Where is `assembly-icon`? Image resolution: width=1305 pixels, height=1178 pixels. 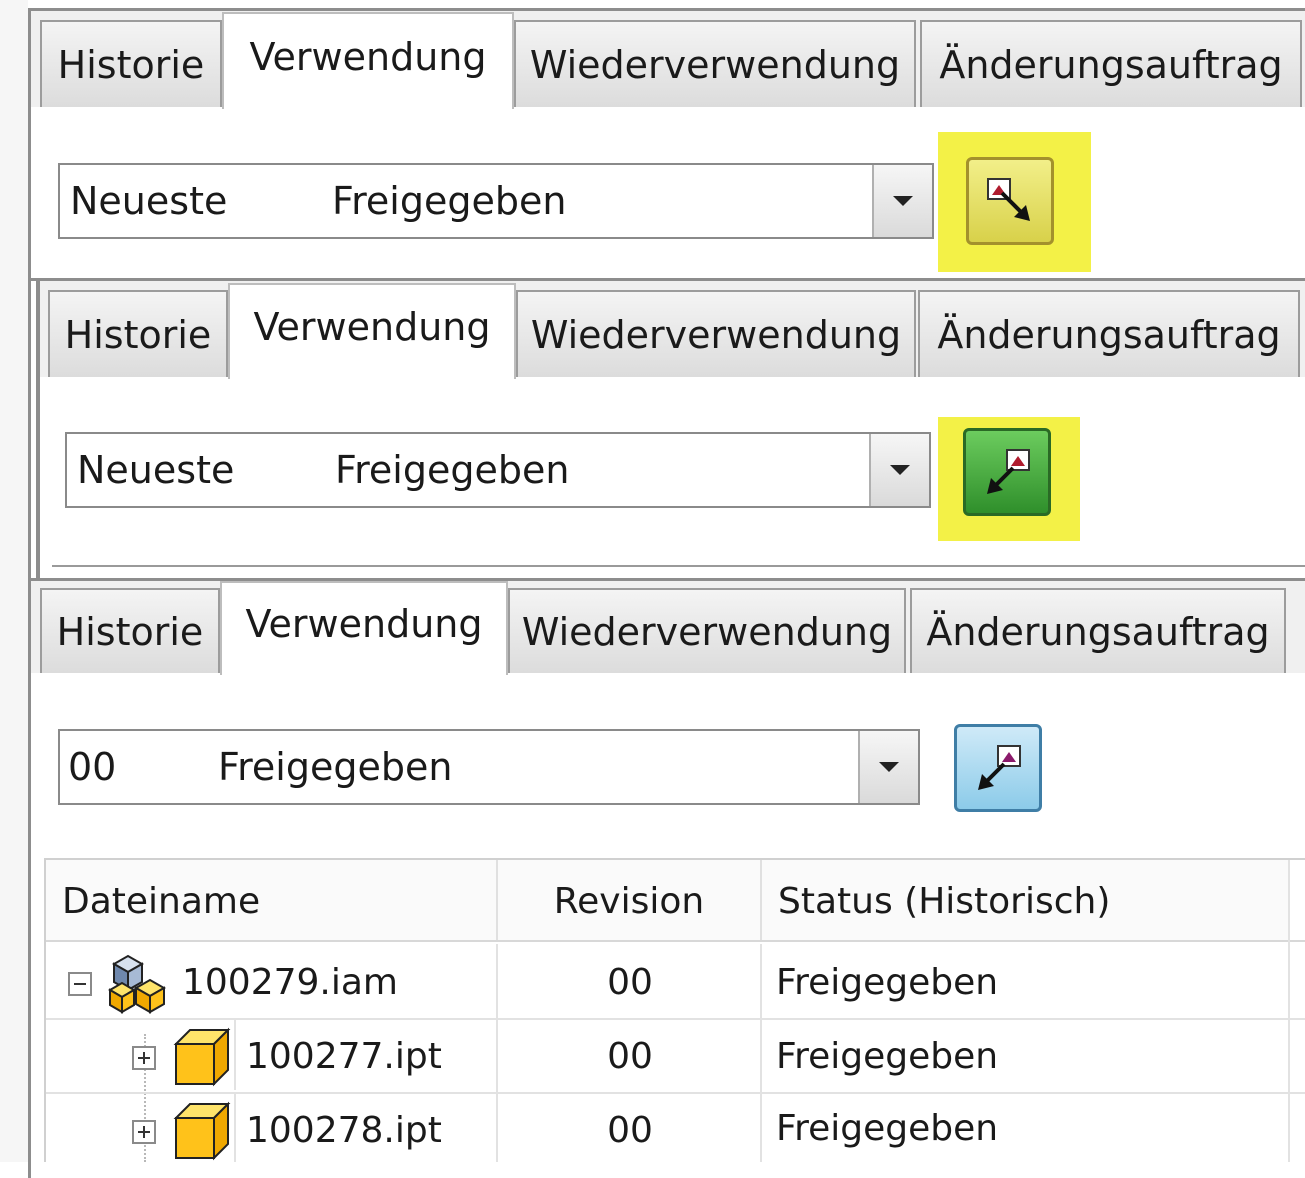 assembly-icon is located at coordinates (137, 984).